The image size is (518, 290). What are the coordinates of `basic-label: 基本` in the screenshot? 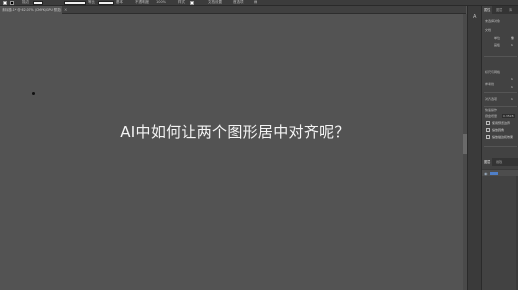 It's located at (119, 2).